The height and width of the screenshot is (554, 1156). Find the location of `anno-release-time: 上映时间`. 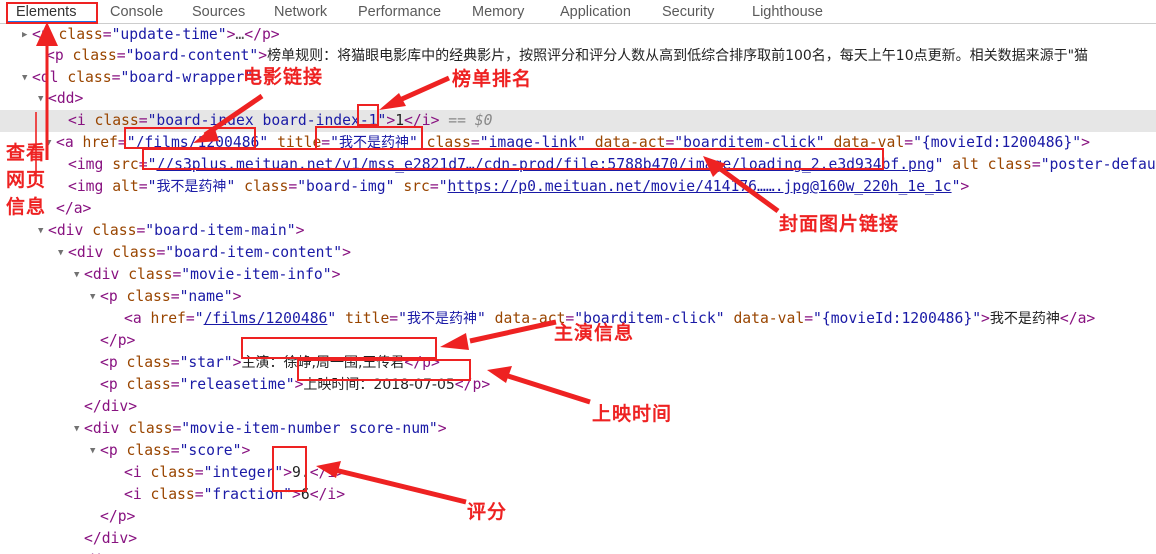

anno-release-time: 上映时间 is located at coordinates (632, 414).